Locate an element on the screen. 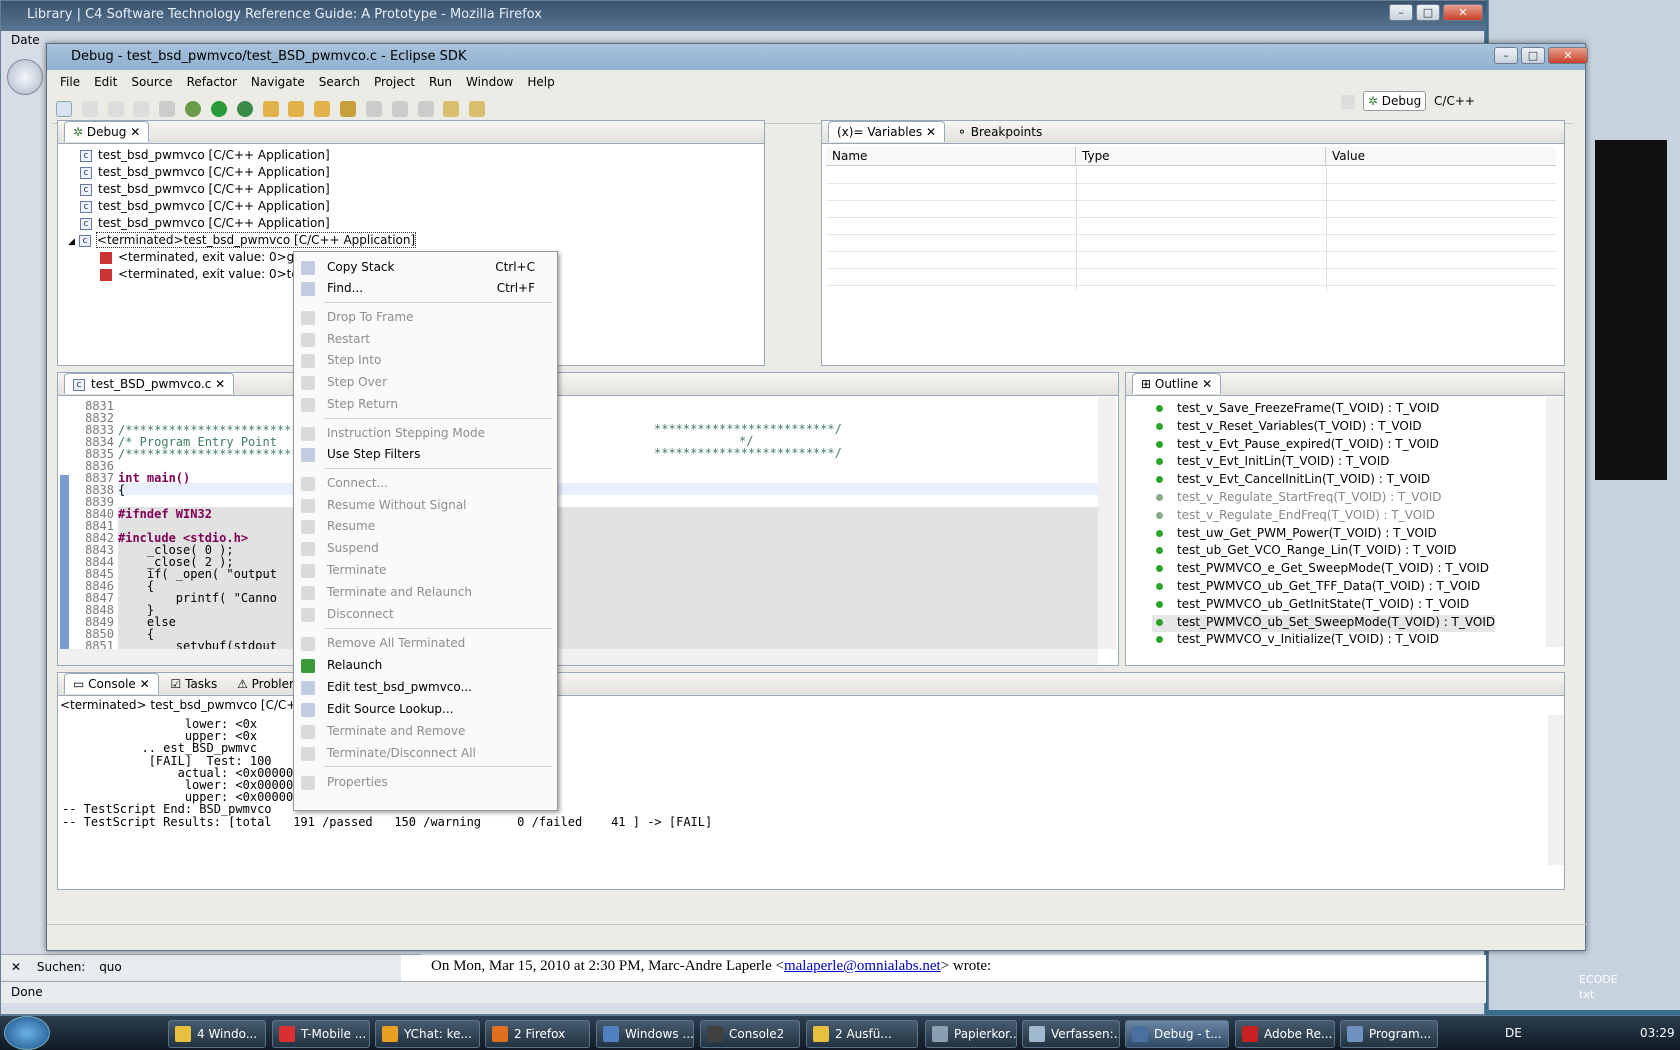 The width and height of the screenshot is (1680, 1050). menu-refactor: Refactor is located at coordinates (212, 84).